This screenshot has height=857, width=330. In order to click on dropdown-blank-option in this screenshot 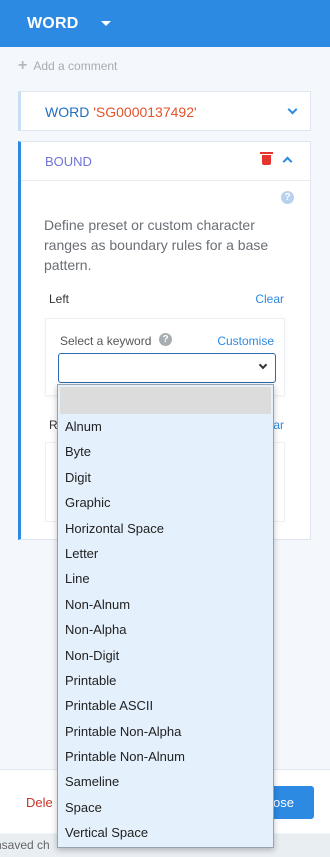, I will do `click(165, 400)`.